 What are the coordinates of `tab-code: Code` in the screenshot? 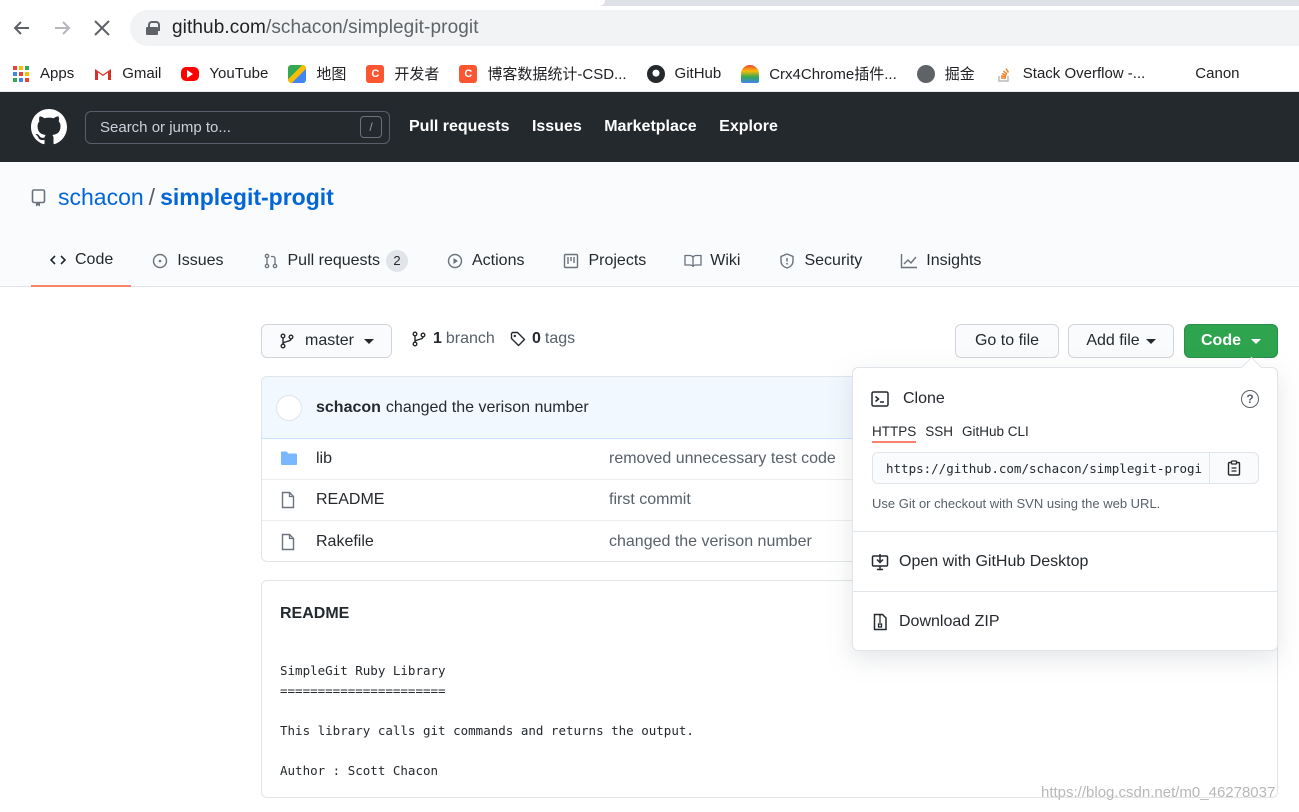 It's located at (81, 261).